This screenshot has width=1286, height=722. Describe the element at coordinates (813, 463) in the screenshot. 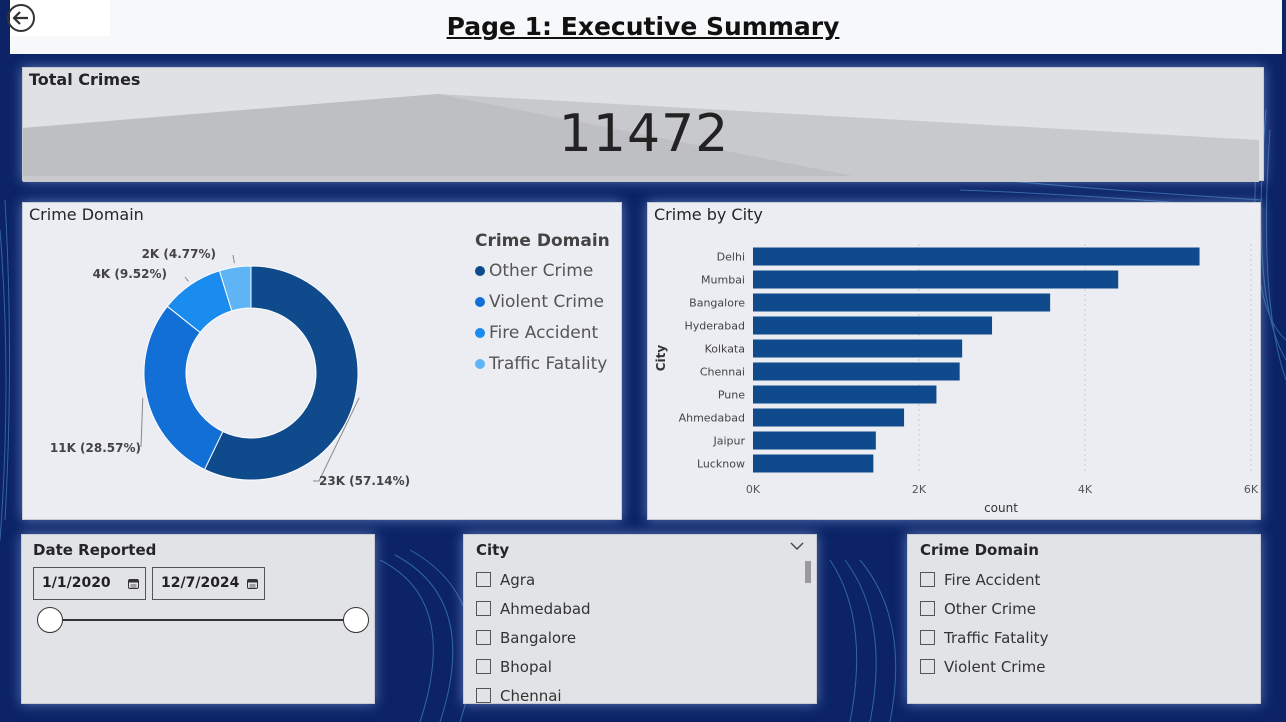

I see `bar-lucknow` at that location.